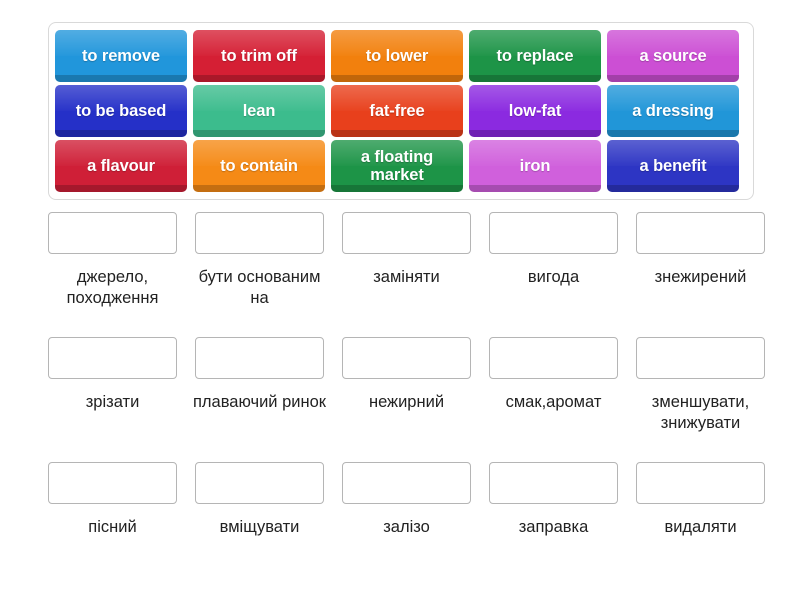 This screenshot has width=800, height=600. I want to click on word-tile-label: to lower, so click(397, 55).